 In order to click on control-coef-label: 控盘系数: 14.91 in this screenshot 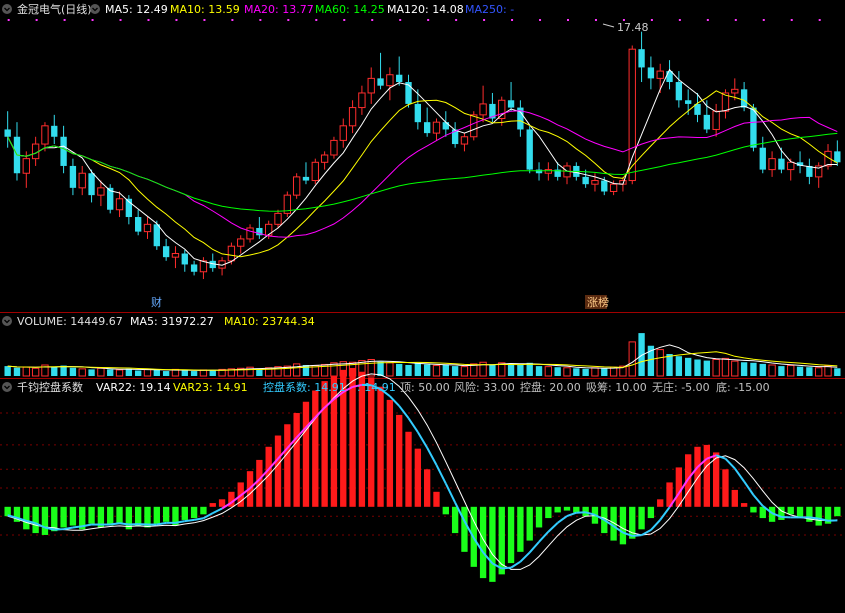, I will do `click(304, 387)`.